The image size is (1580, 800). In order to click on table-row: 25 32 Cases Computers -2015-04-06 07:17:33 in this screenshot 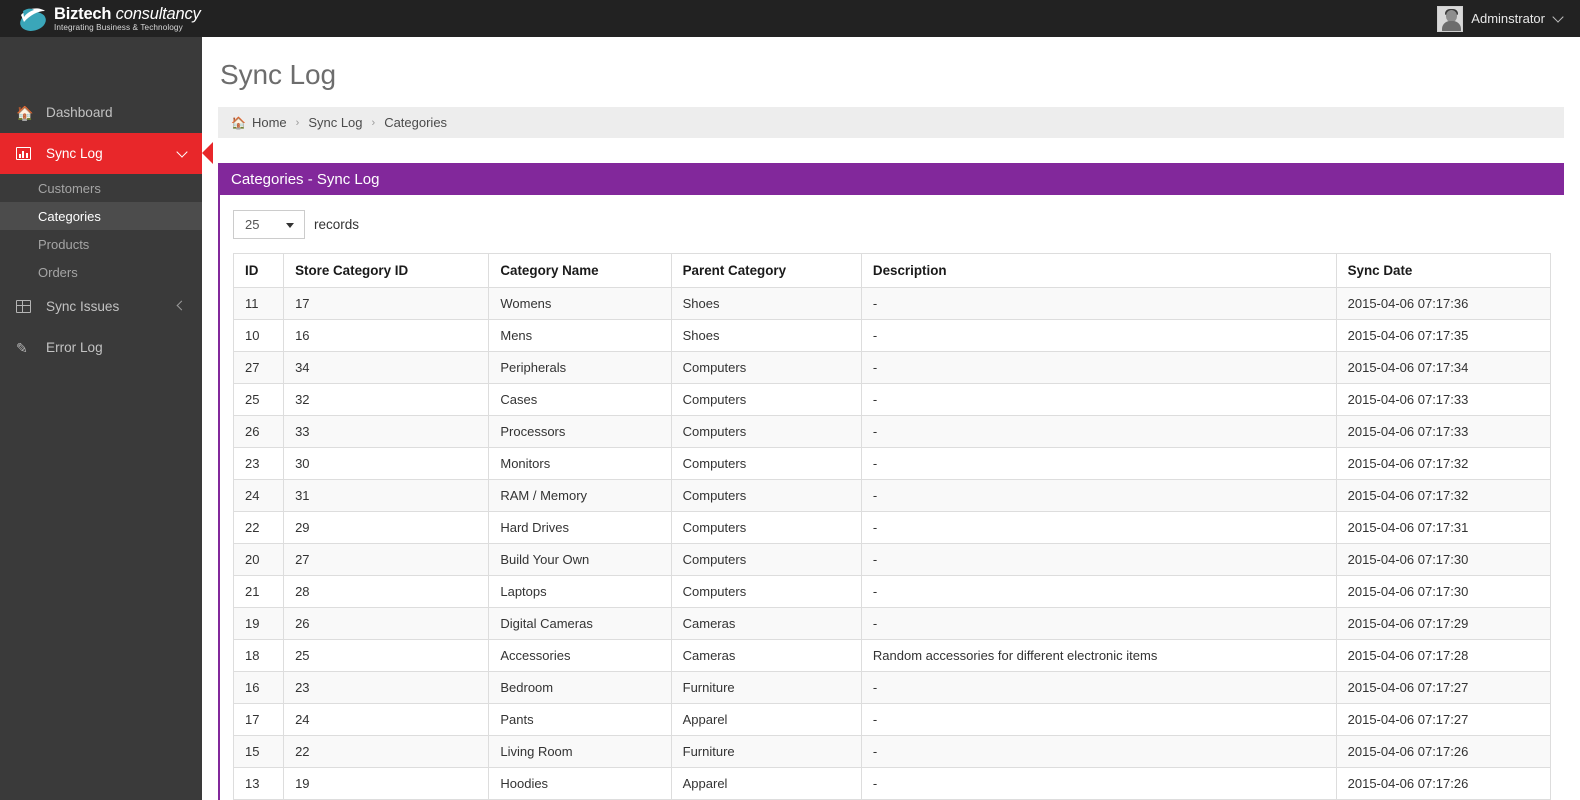, I will do `click(892, 399)`.